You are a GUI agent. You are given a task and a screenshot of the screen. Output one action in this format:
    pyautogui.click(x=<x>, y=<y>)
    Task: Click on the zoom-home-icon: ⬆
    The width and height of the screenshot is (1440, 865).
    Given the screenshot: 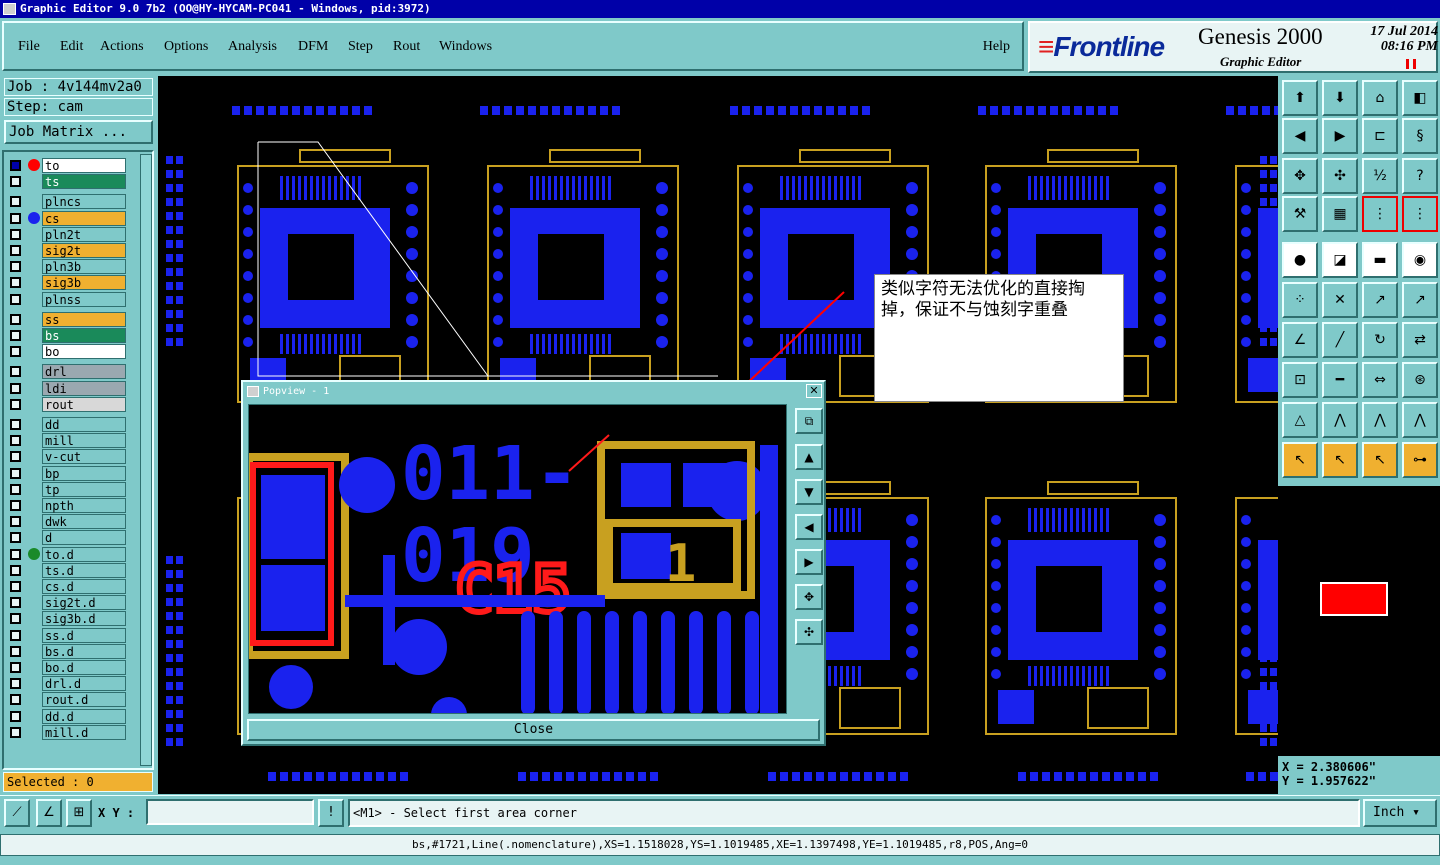 What is the action you would take?
    pyautogui.click(x=1300, y=98)
    